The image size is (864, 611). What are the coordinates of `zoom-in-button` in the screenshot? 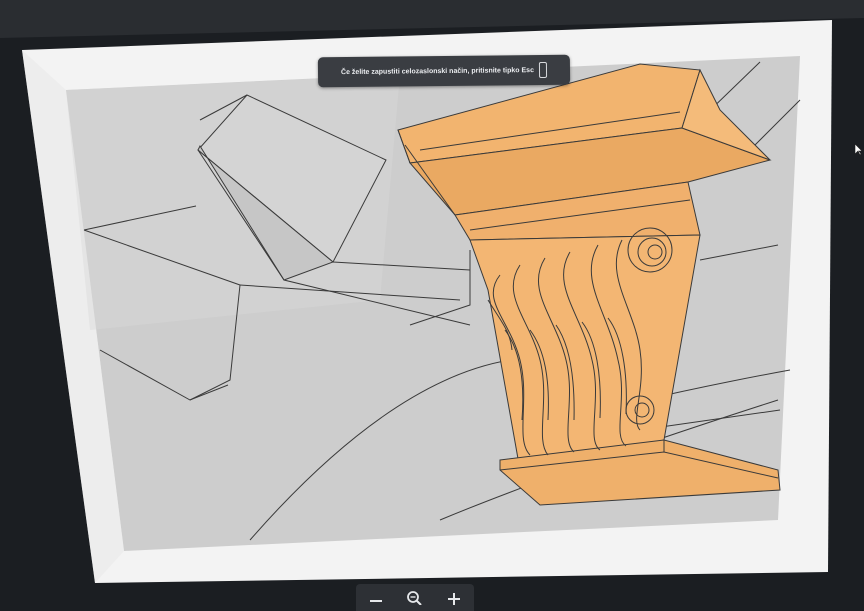 It's located at (454, 598).